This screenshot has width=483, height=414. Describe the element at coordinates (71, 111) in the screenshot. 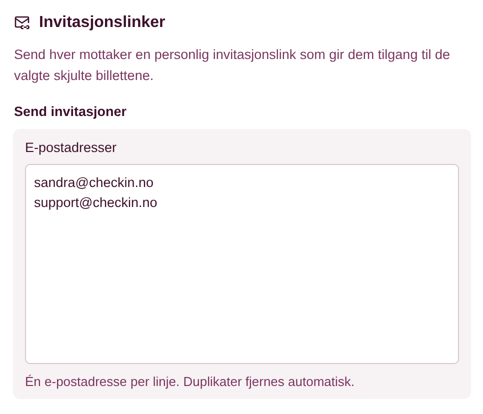

I see `subheading: Send invitasjoner` at that location.